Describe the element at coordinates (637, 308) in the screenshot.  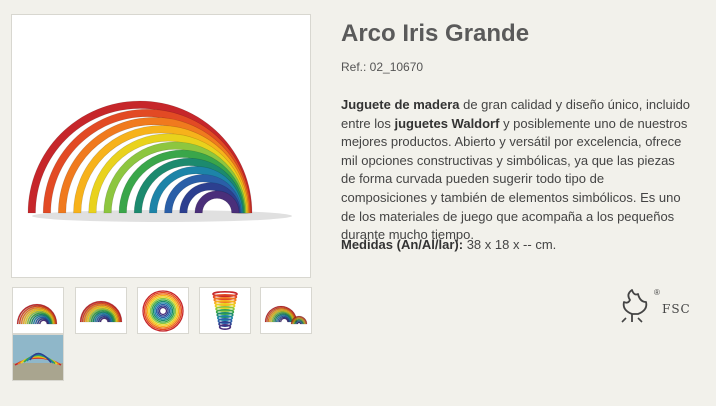
I see `fsc-tree-icon` at that location.